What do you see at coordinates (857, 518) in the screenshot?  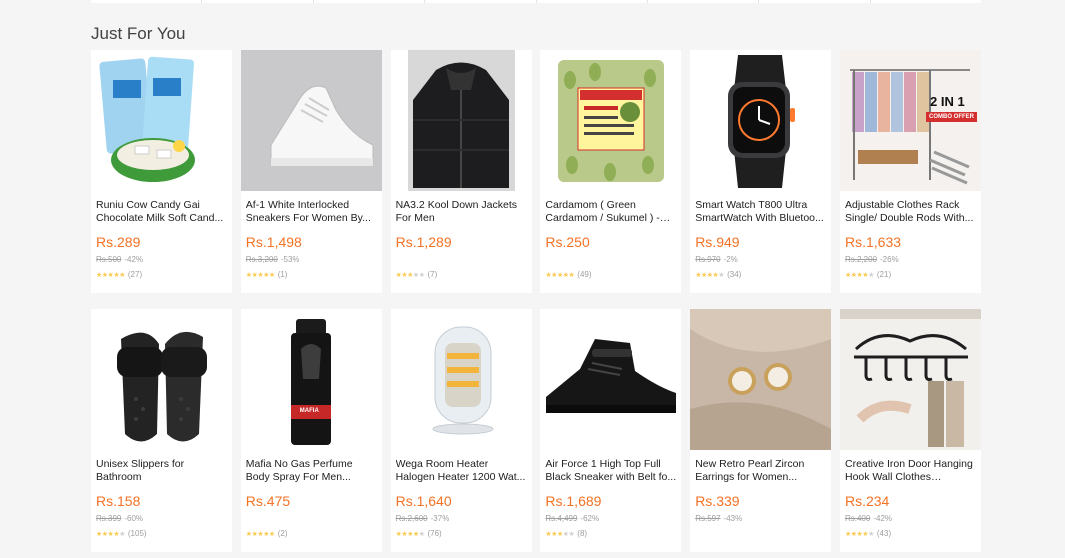 I see `original-price: Rs.400` at bounding box center [857, 518].